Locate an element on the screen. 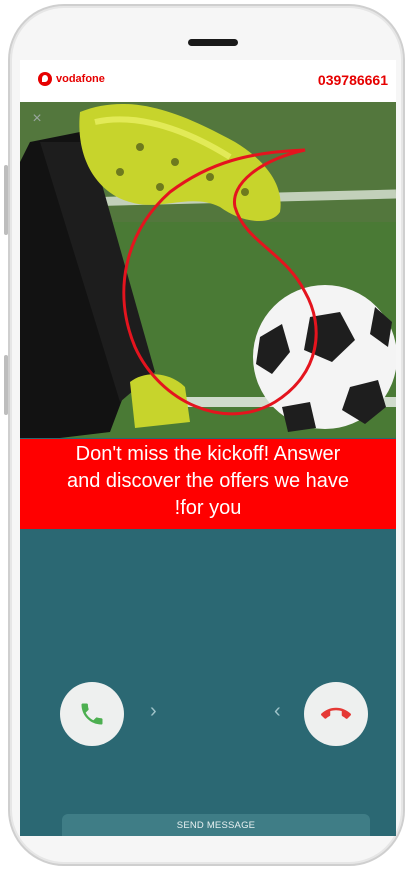  banner-line-1: Don't miss the kickoff! Answer is located at coordinates (208, 454).